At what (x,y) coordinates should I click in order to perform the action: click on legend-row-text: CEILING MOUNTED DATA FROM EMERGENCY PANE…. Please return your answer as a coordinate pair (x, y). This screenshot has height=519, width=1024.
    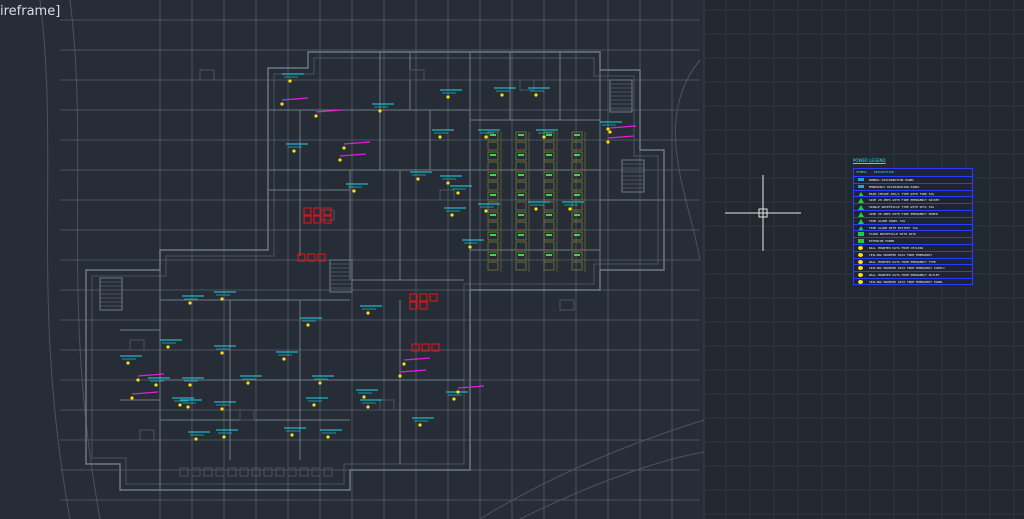
    Looking at the image, I should click on (906, 282).